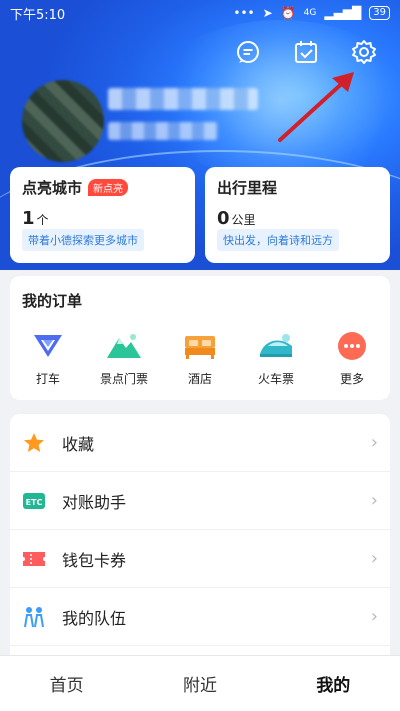  Describe the element at coordinates (52, 301) in the screenshot. I see `my-orders-title: 我的订单` at that location.